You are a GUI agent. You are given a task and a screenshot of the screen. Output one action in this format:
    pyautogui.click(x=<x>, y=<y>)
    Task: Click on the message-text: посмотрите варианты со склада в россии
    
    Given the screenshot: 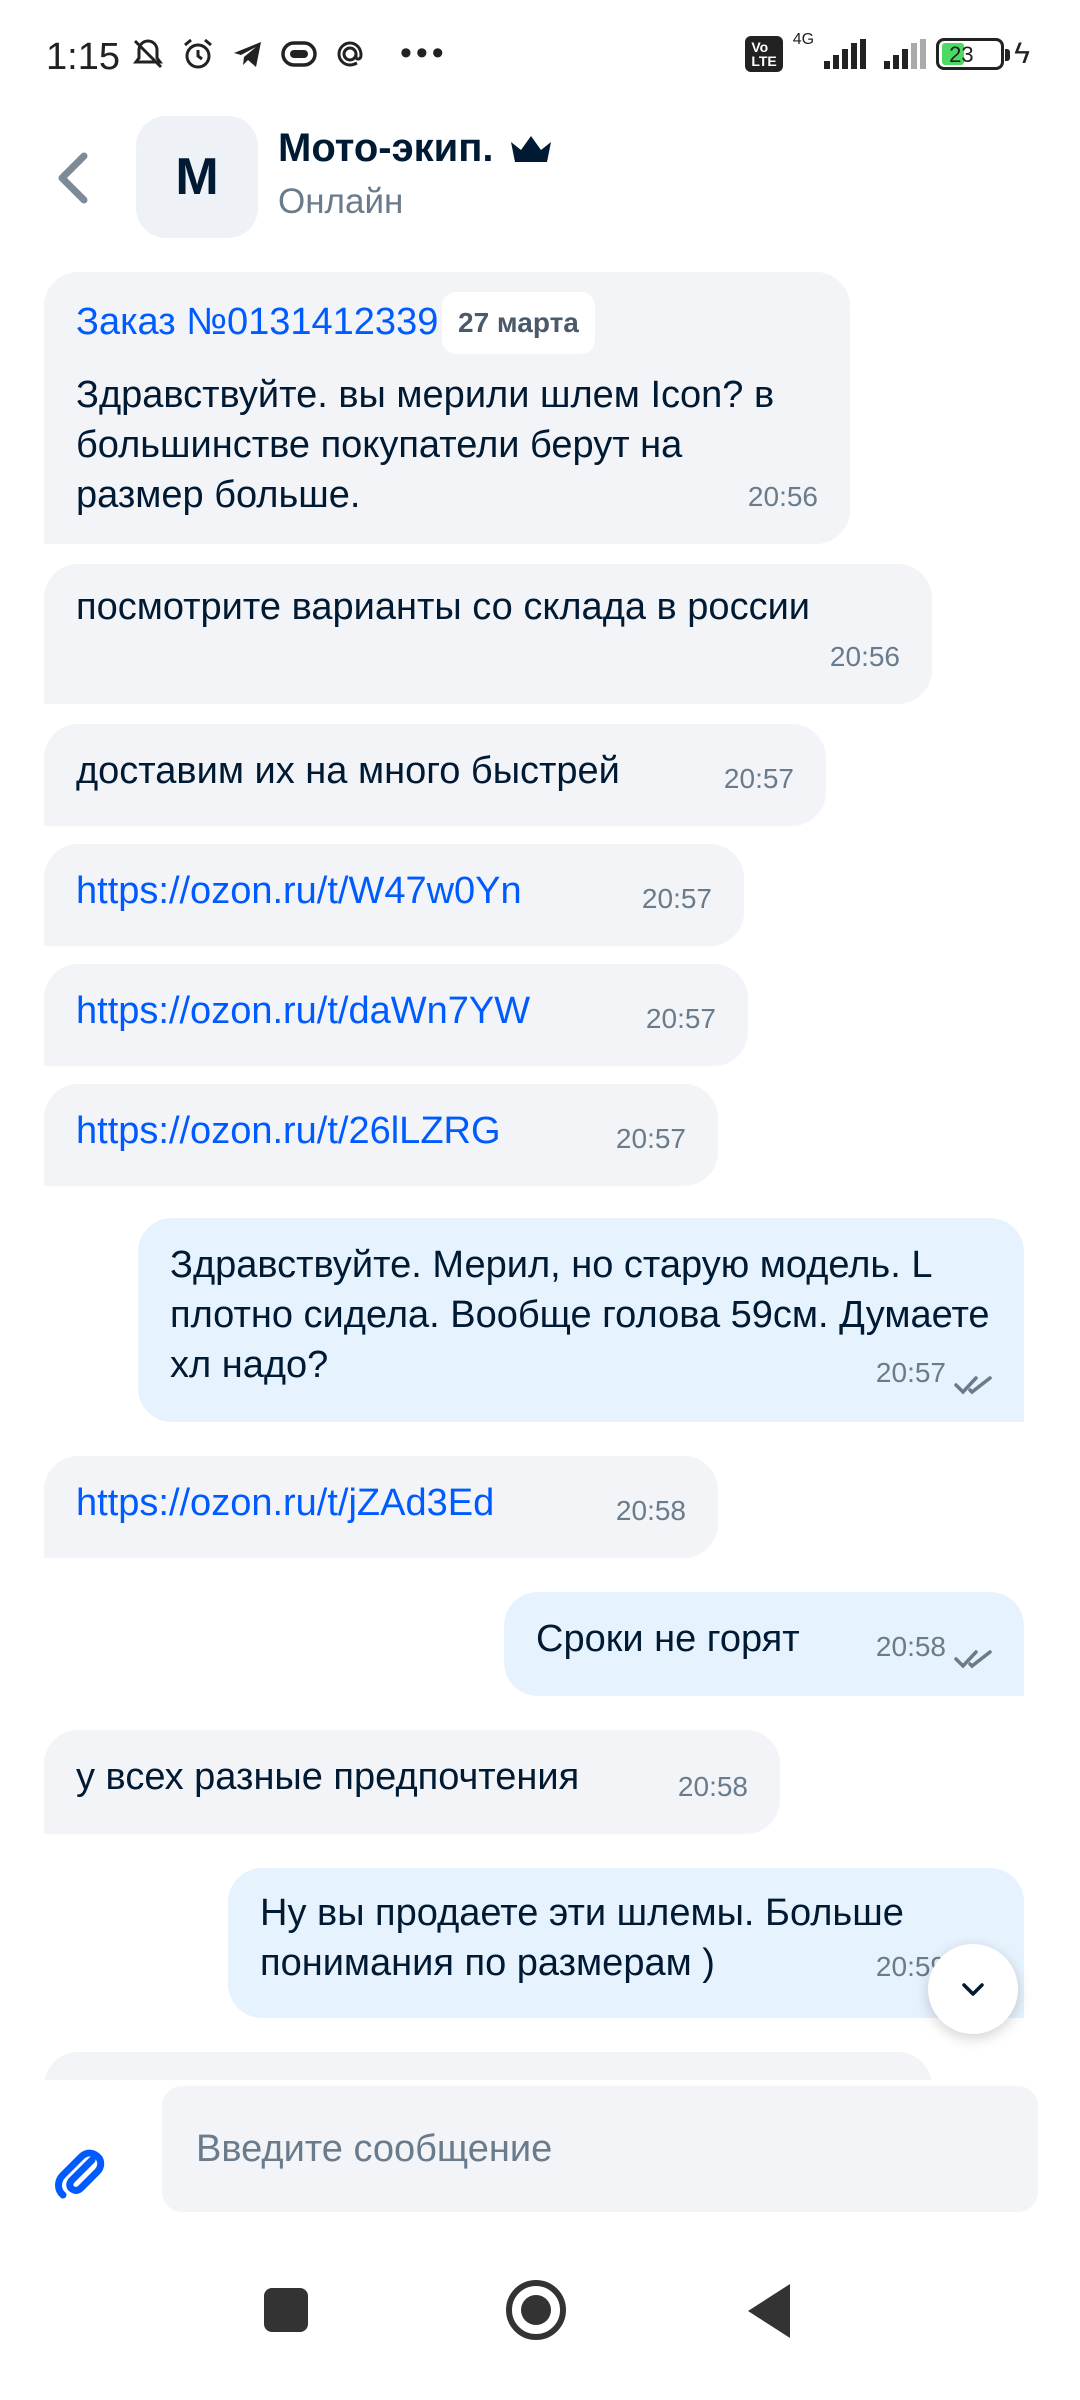 What is the action you would take?
    pyautogui.click(x=443, y=607)
    